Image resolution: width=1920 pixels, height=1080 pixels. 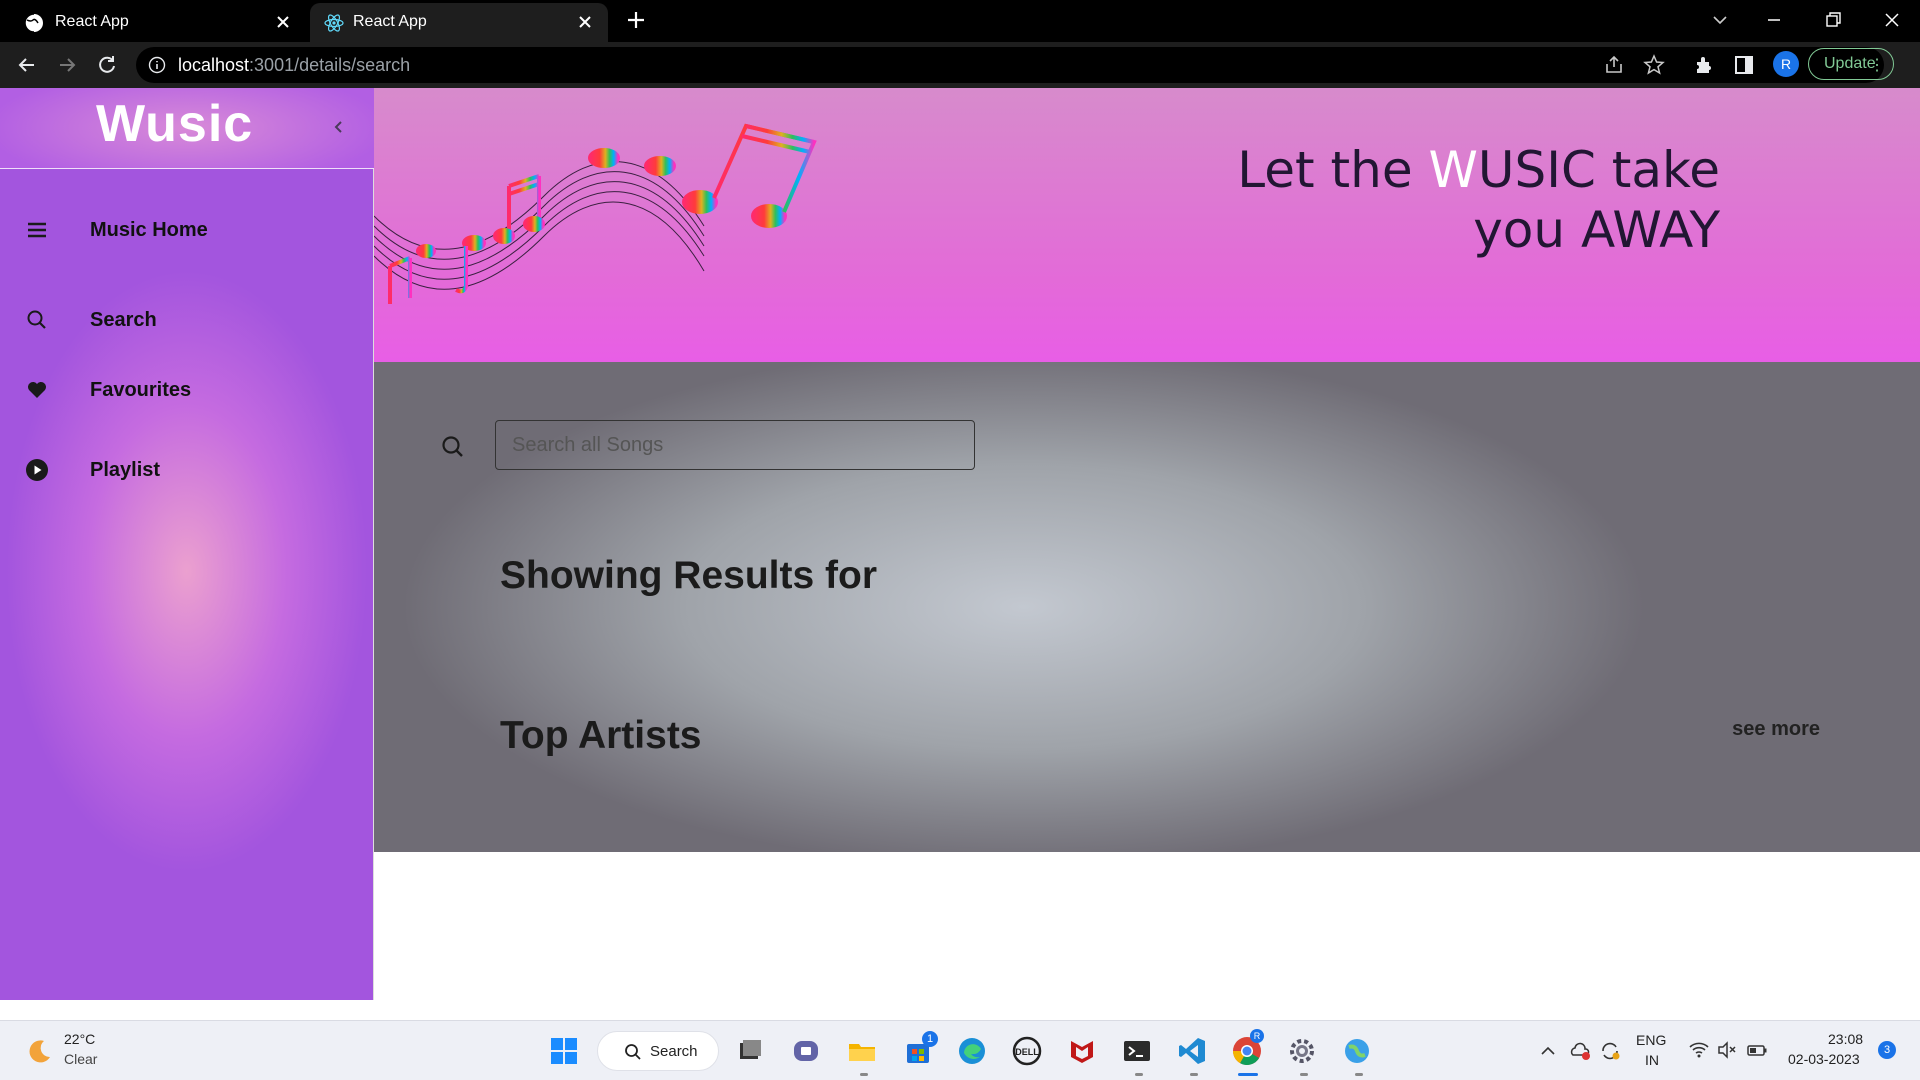 What do you see at coordinates (1333, 170) in the screenshot?
I see `tagline-pre: Let the` at bounding box center [1333, 170].